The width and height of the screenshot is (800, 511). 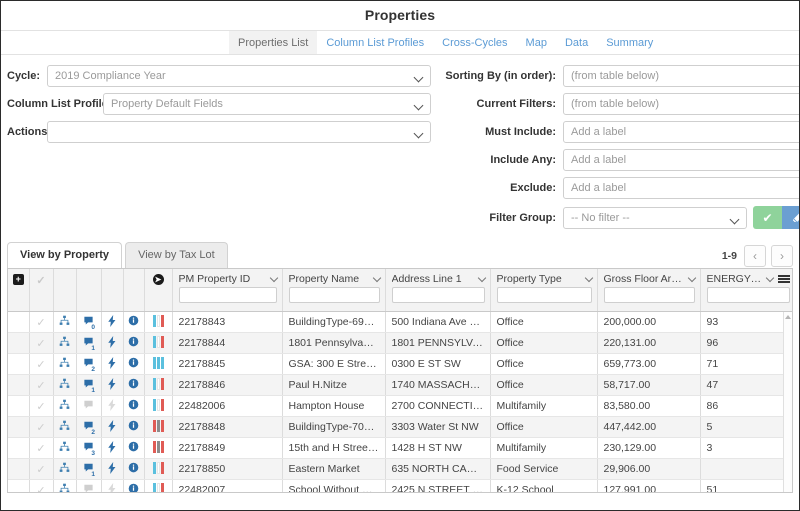 I want to click on filter-clear-button, so click(x=790, y=217).